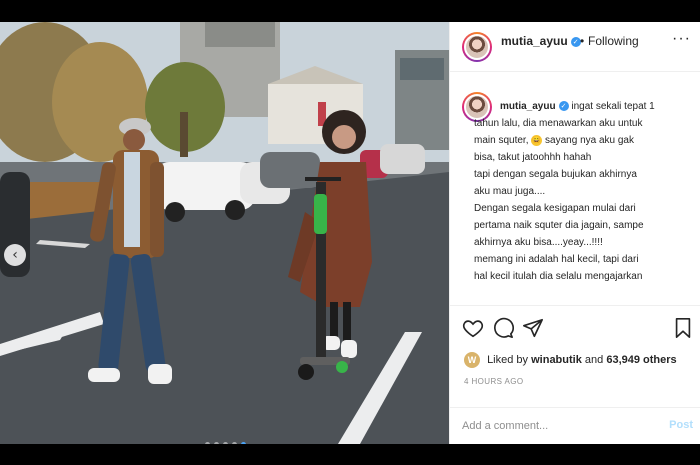  I want to click on chevron-left-icon: ‹, so click(15, 255).